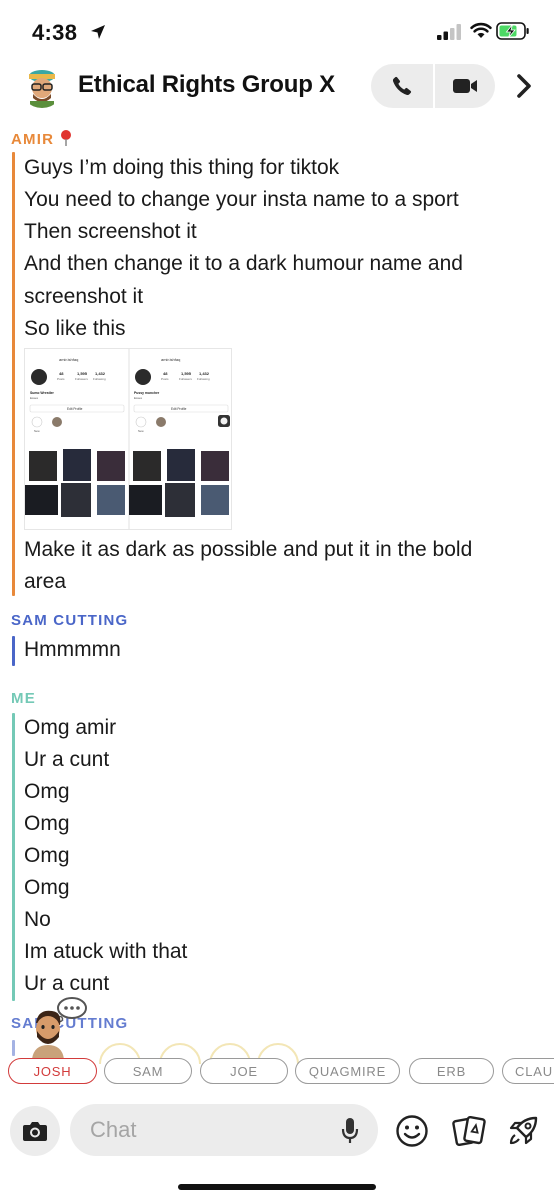  What do you see at coordinates (84, 296) in the screenshot?
I see `message-text: screenshot it` at bounding box center [84, 296].